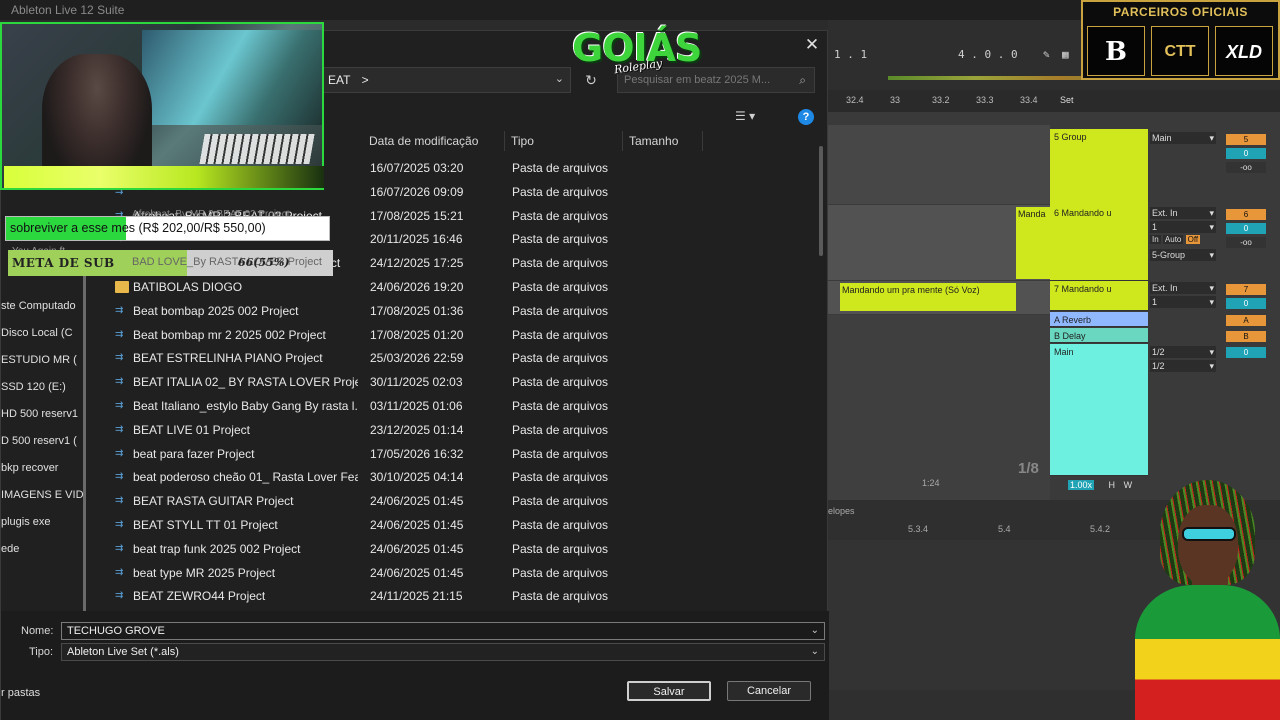  Describe the element at coordinates (931, 483) in the screenshot. I see `time-label: 1:24` at that location.